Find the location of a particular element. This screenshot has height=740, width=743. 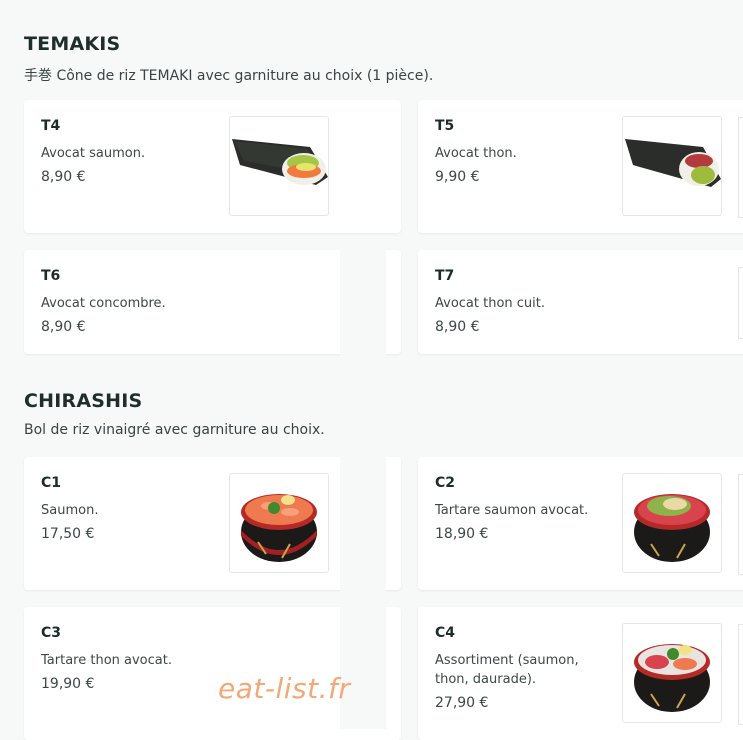

watermark-text: eat-list.fr is located at coordinates (284, 688).